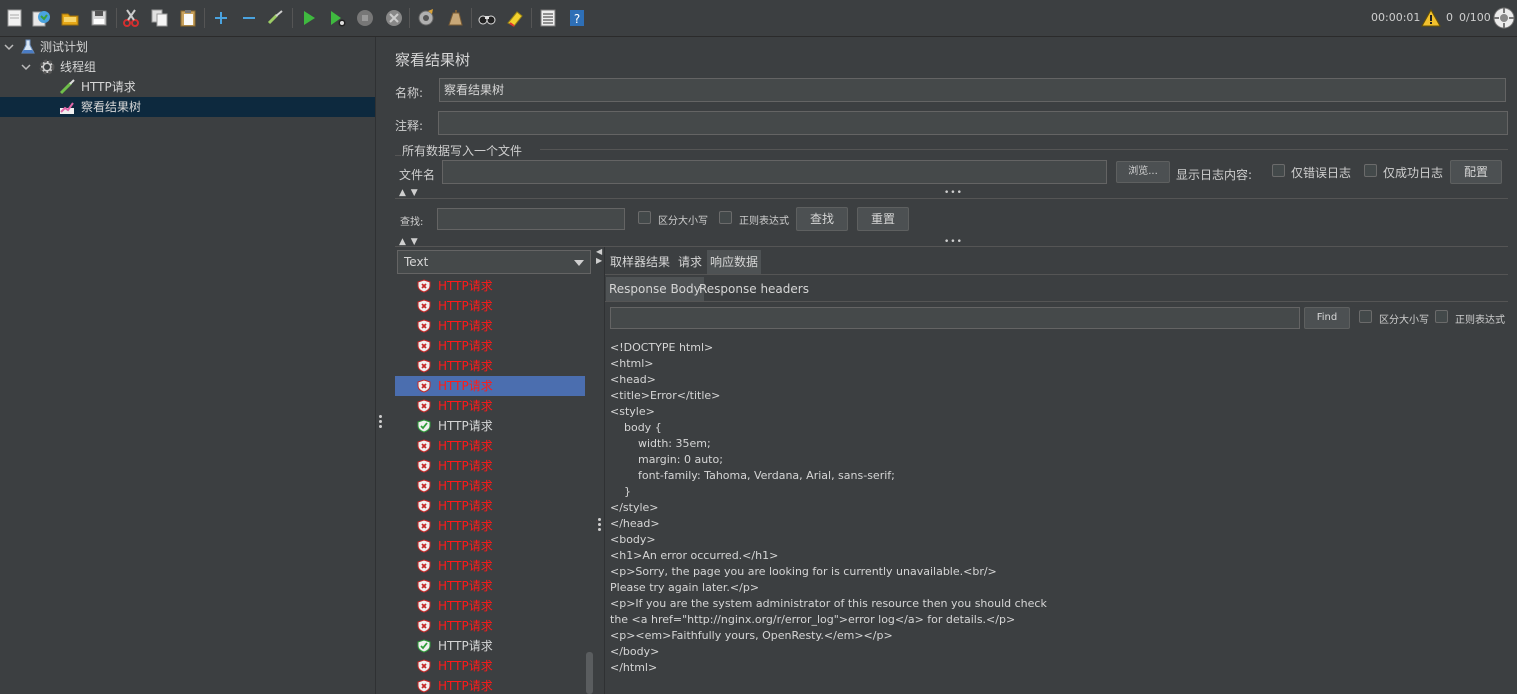 The width and height of the screenshot is (1517, 694). I want to click on results-splitter: ◀ ▶, so click(600, 470).